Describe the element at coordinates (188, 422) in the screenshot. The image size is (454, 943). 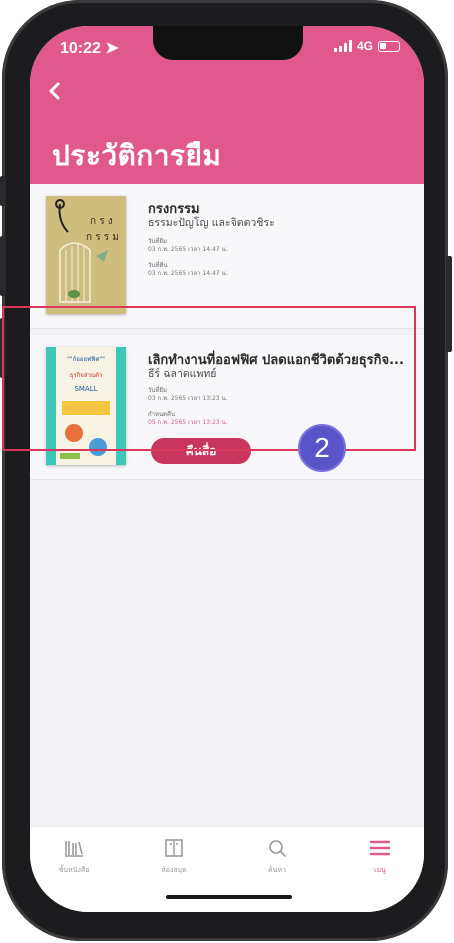
I see `due-date: 05 ก.พ. 2565 เวลา 13:23 น.` at that location.